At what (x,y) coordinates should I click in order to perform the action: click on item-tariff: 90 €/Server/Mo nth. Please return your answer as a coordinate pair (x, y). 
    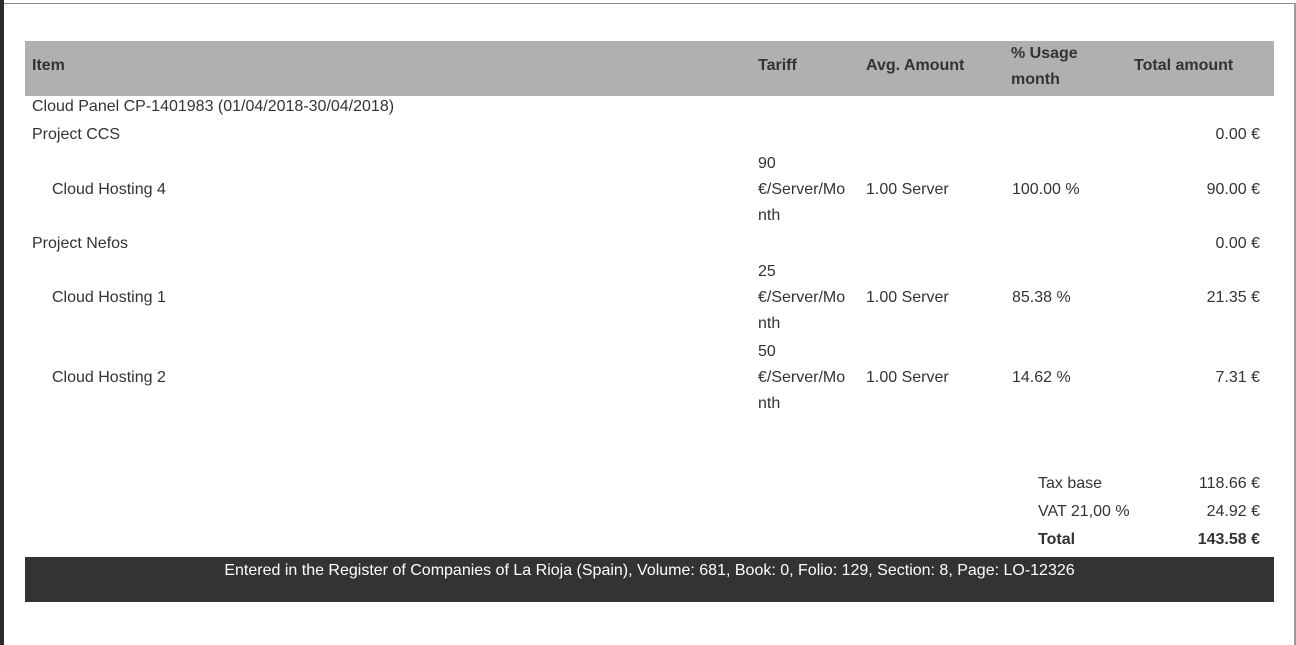
    Looking at the image, I should click on (801, 190).